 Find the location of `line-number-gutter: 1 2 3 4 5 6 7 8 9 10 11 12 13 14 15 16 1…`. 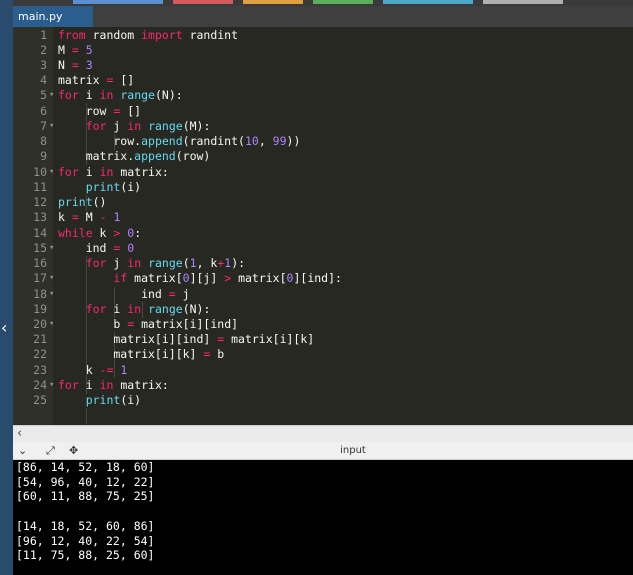

line-number-gutter: 1 2 3 4 5 6 7 8 9 10 11 12 13 14 15 16 1… is located at coordinates (33, 226).